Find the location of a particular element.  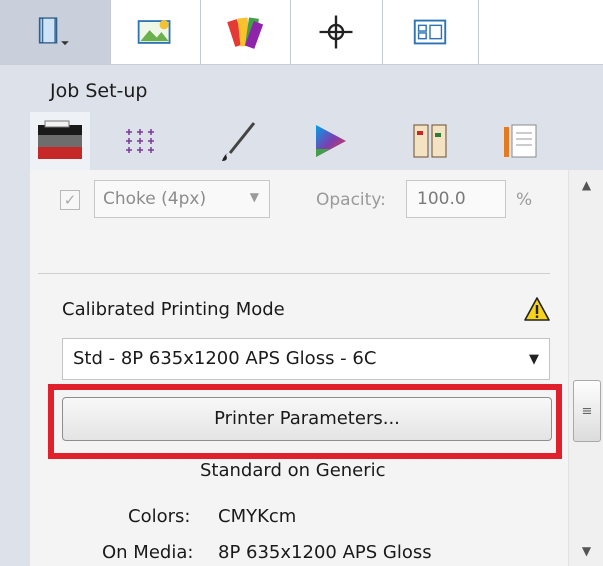

color-swatch-icon is located at coordinates (245, 33).